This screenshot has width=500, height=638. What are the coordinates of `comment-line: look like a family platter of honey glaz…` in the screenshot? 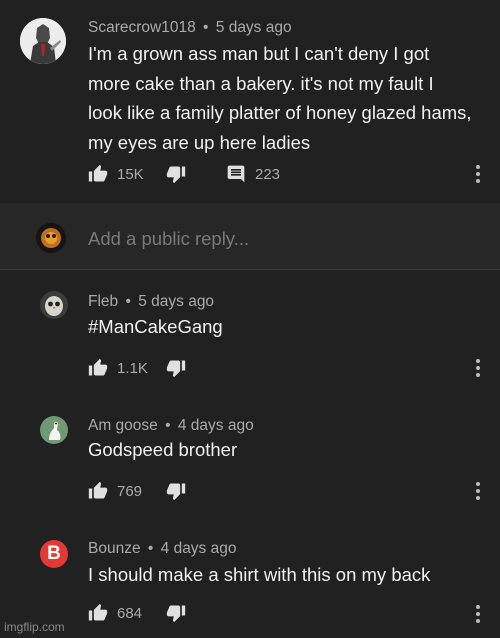 It's located at (280, 112).